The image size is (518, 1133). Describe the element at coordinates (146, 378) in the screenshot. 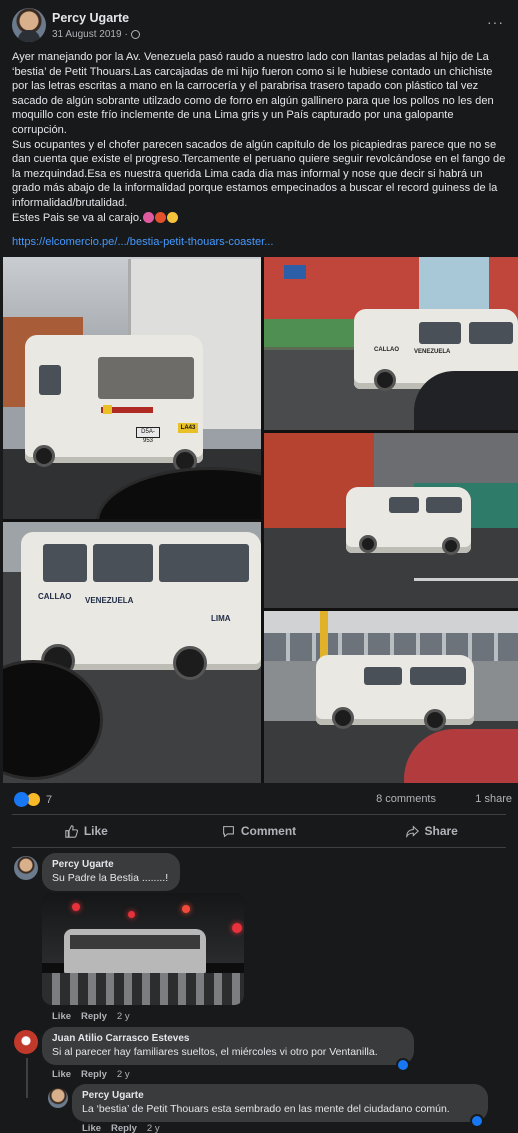

I see `van-rear-window` at that location.